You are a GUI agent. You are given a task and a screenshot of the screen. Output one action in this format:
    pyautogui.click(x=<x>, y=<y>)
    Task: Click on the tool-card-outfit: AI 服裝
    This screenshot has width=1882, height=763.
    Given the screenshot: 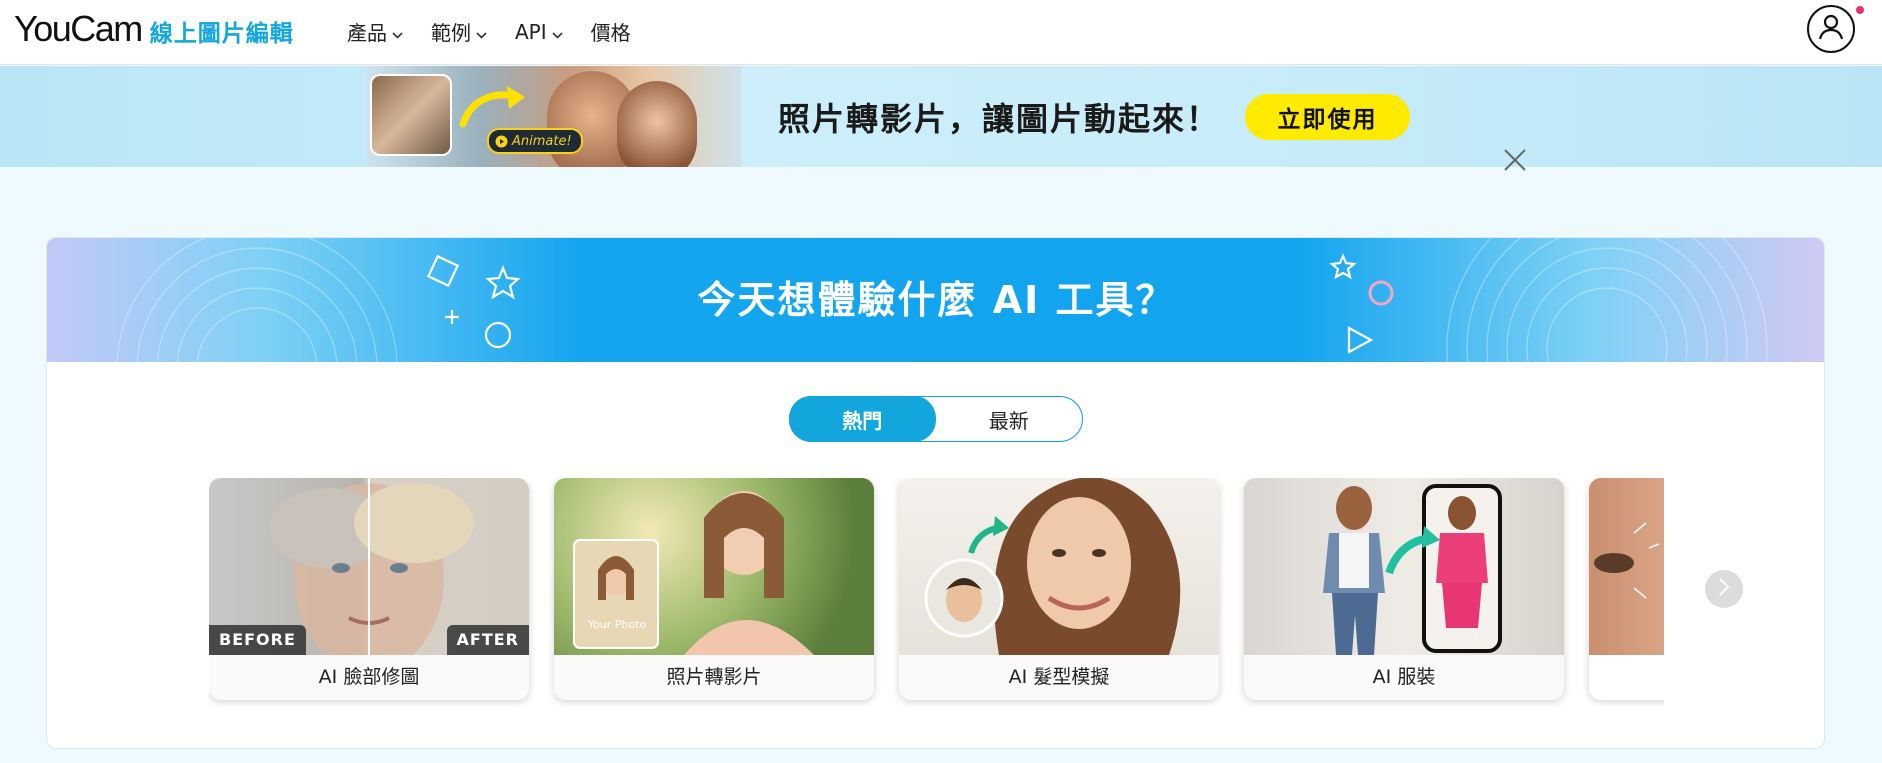 What is the action you would take?
    pyautogui.click(x=1404, y=589)
    